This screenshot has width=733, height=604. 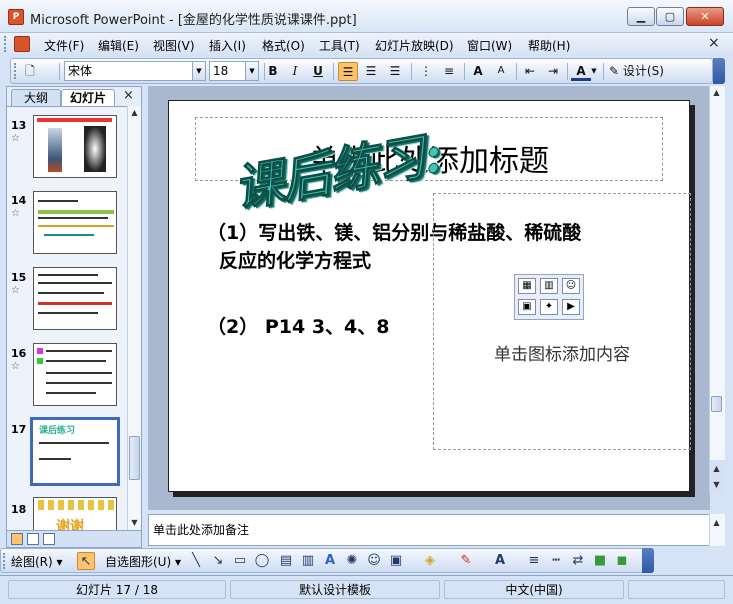 What do you see at coordinates (218, 561) in the screenshot?
I see `arrow-icon: ↘` at bounding box center [218, 561].